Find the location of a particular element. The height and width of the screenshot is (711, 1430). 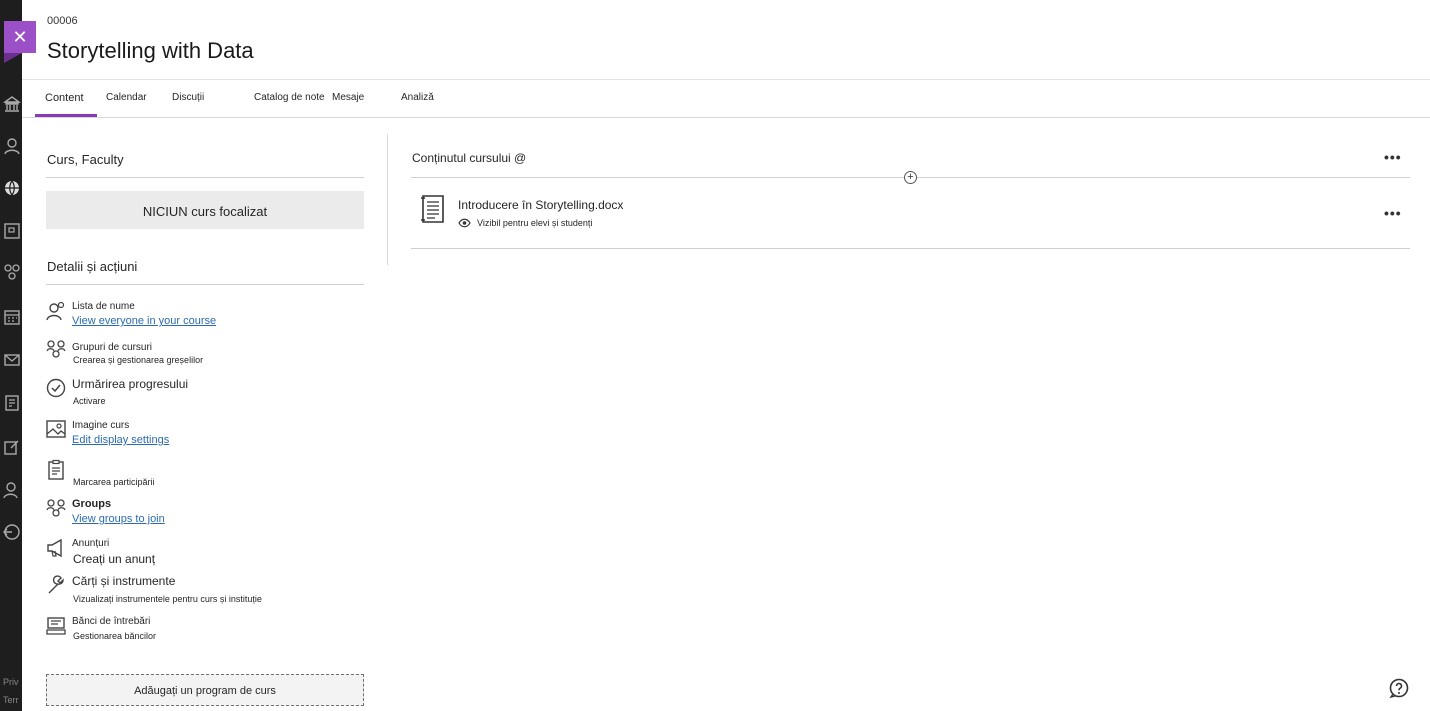

page-title: Storytelling with Data is located at coordinates (150, 50).